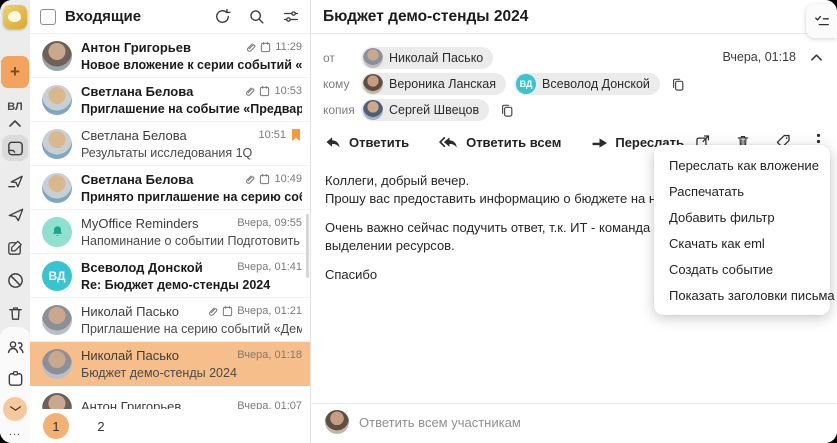 This screenshot has height=443, width=837. What do you see at coordinates (507, 110) in the screenshot?
I see `copy-cc-icon` at bounding box center [507, 110].